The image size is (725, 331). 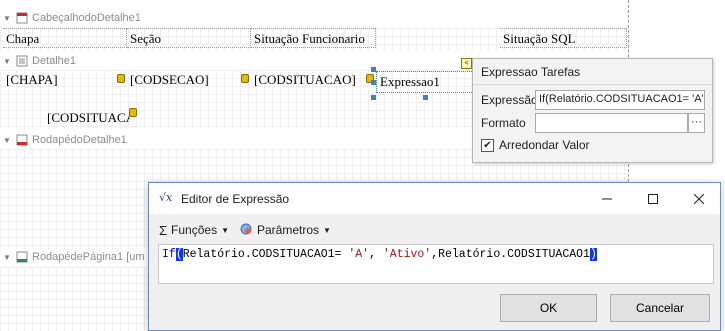 What do you see at coordinates (86, 18) in the screenshot?
I see `band-label: CabeçalhodoDetalhe1` at bounding box center [86, 18].